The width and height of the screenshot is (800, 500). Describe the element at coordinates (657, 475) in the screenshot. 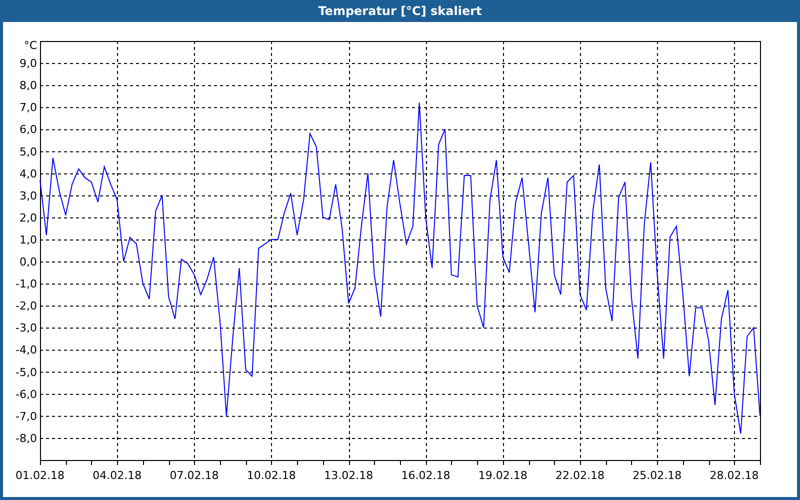

I see `x-axis-label: 25.02.18` at that location.